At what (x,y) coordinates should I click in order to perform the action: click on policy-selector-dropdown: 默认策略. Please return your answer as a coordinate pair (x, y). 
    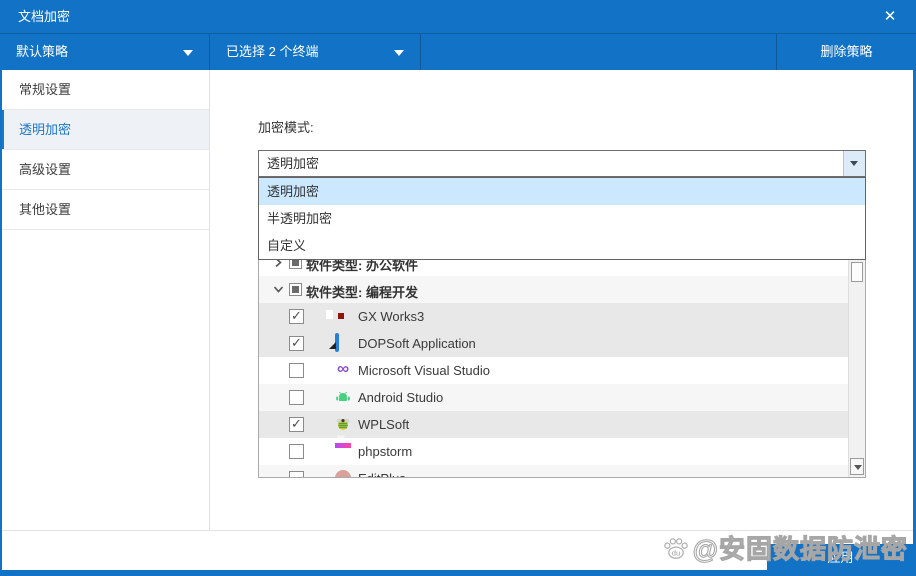
    Looking at the image, I should click on (105, 52).